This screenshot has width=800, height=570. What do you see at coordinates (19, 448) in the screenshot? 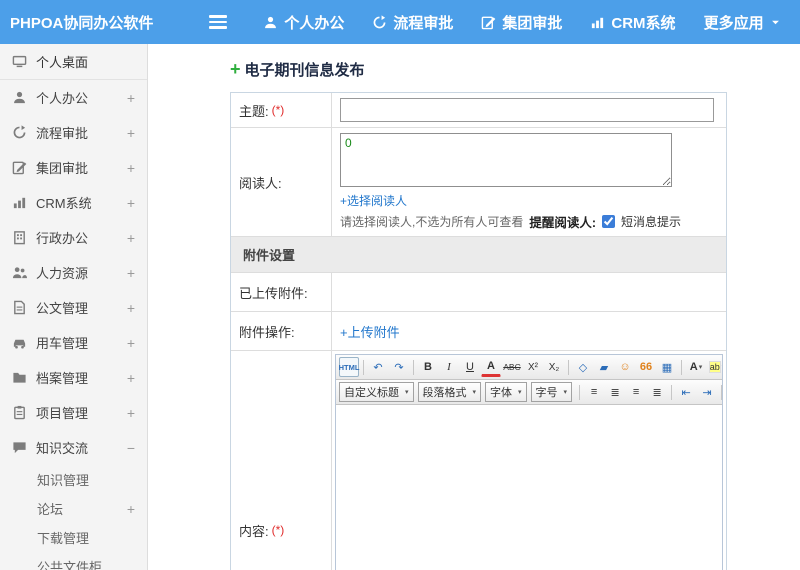
I see `chat-icon` at bounding box center [19, 448].